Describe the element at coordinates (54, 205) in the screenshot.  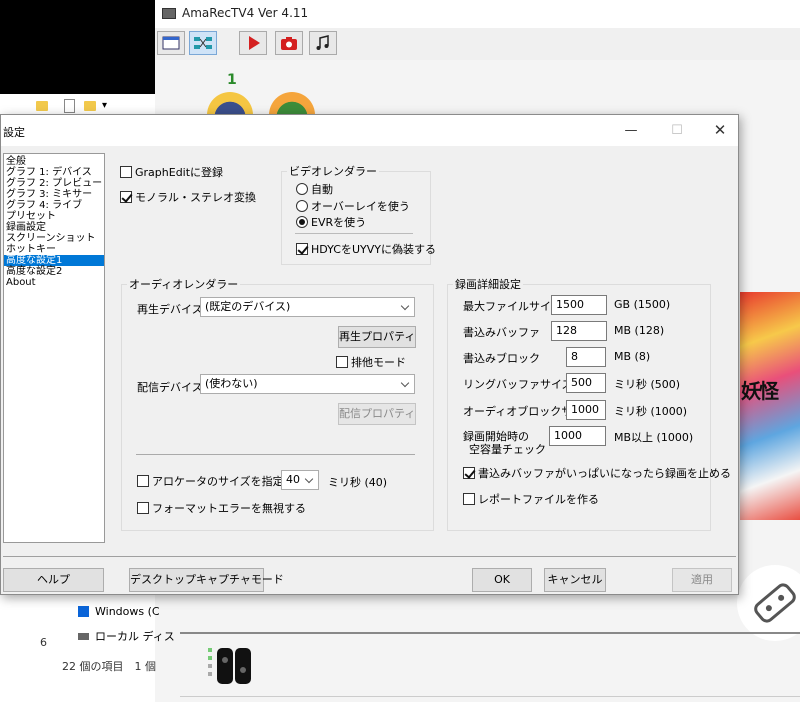
I see `nav-item-graph4: グラフ 4: ライブ` at that location.